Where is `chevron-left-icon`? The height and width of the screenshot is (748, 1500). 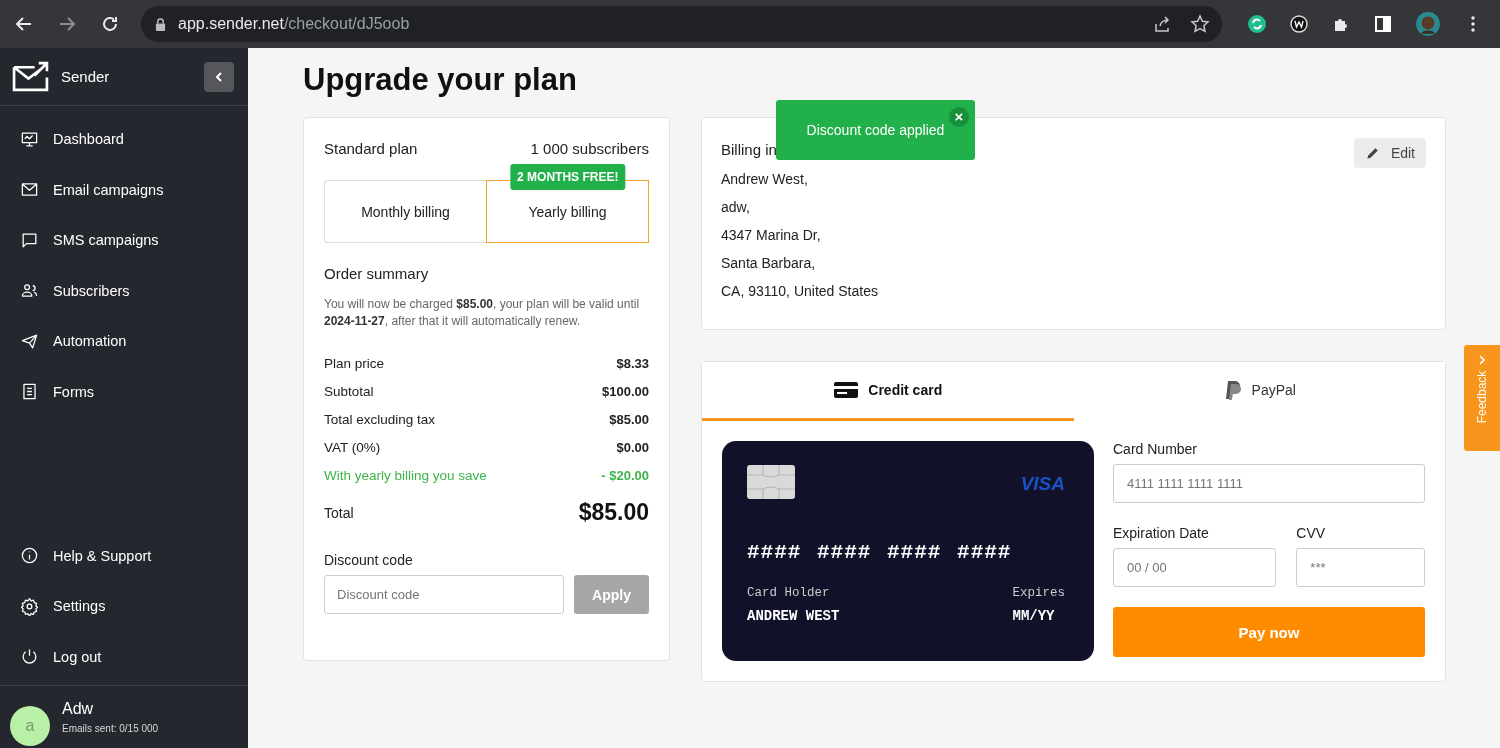
chevron-left-icon is located at coordinates (219, 76).